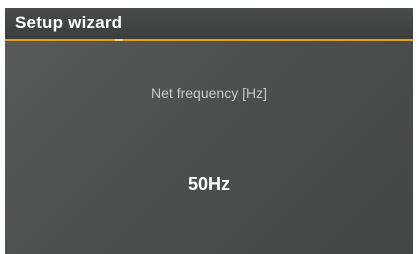 The height and width of the screenshot is (254, 419). I want to click on page-title: Setup wizard, so click(69, 22).